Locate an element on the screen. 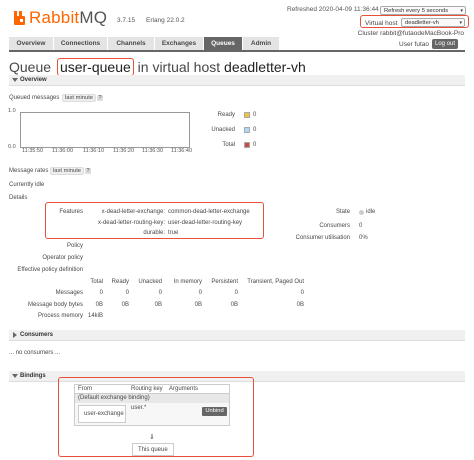  features-label: Features is located at coordinates (71, 212).